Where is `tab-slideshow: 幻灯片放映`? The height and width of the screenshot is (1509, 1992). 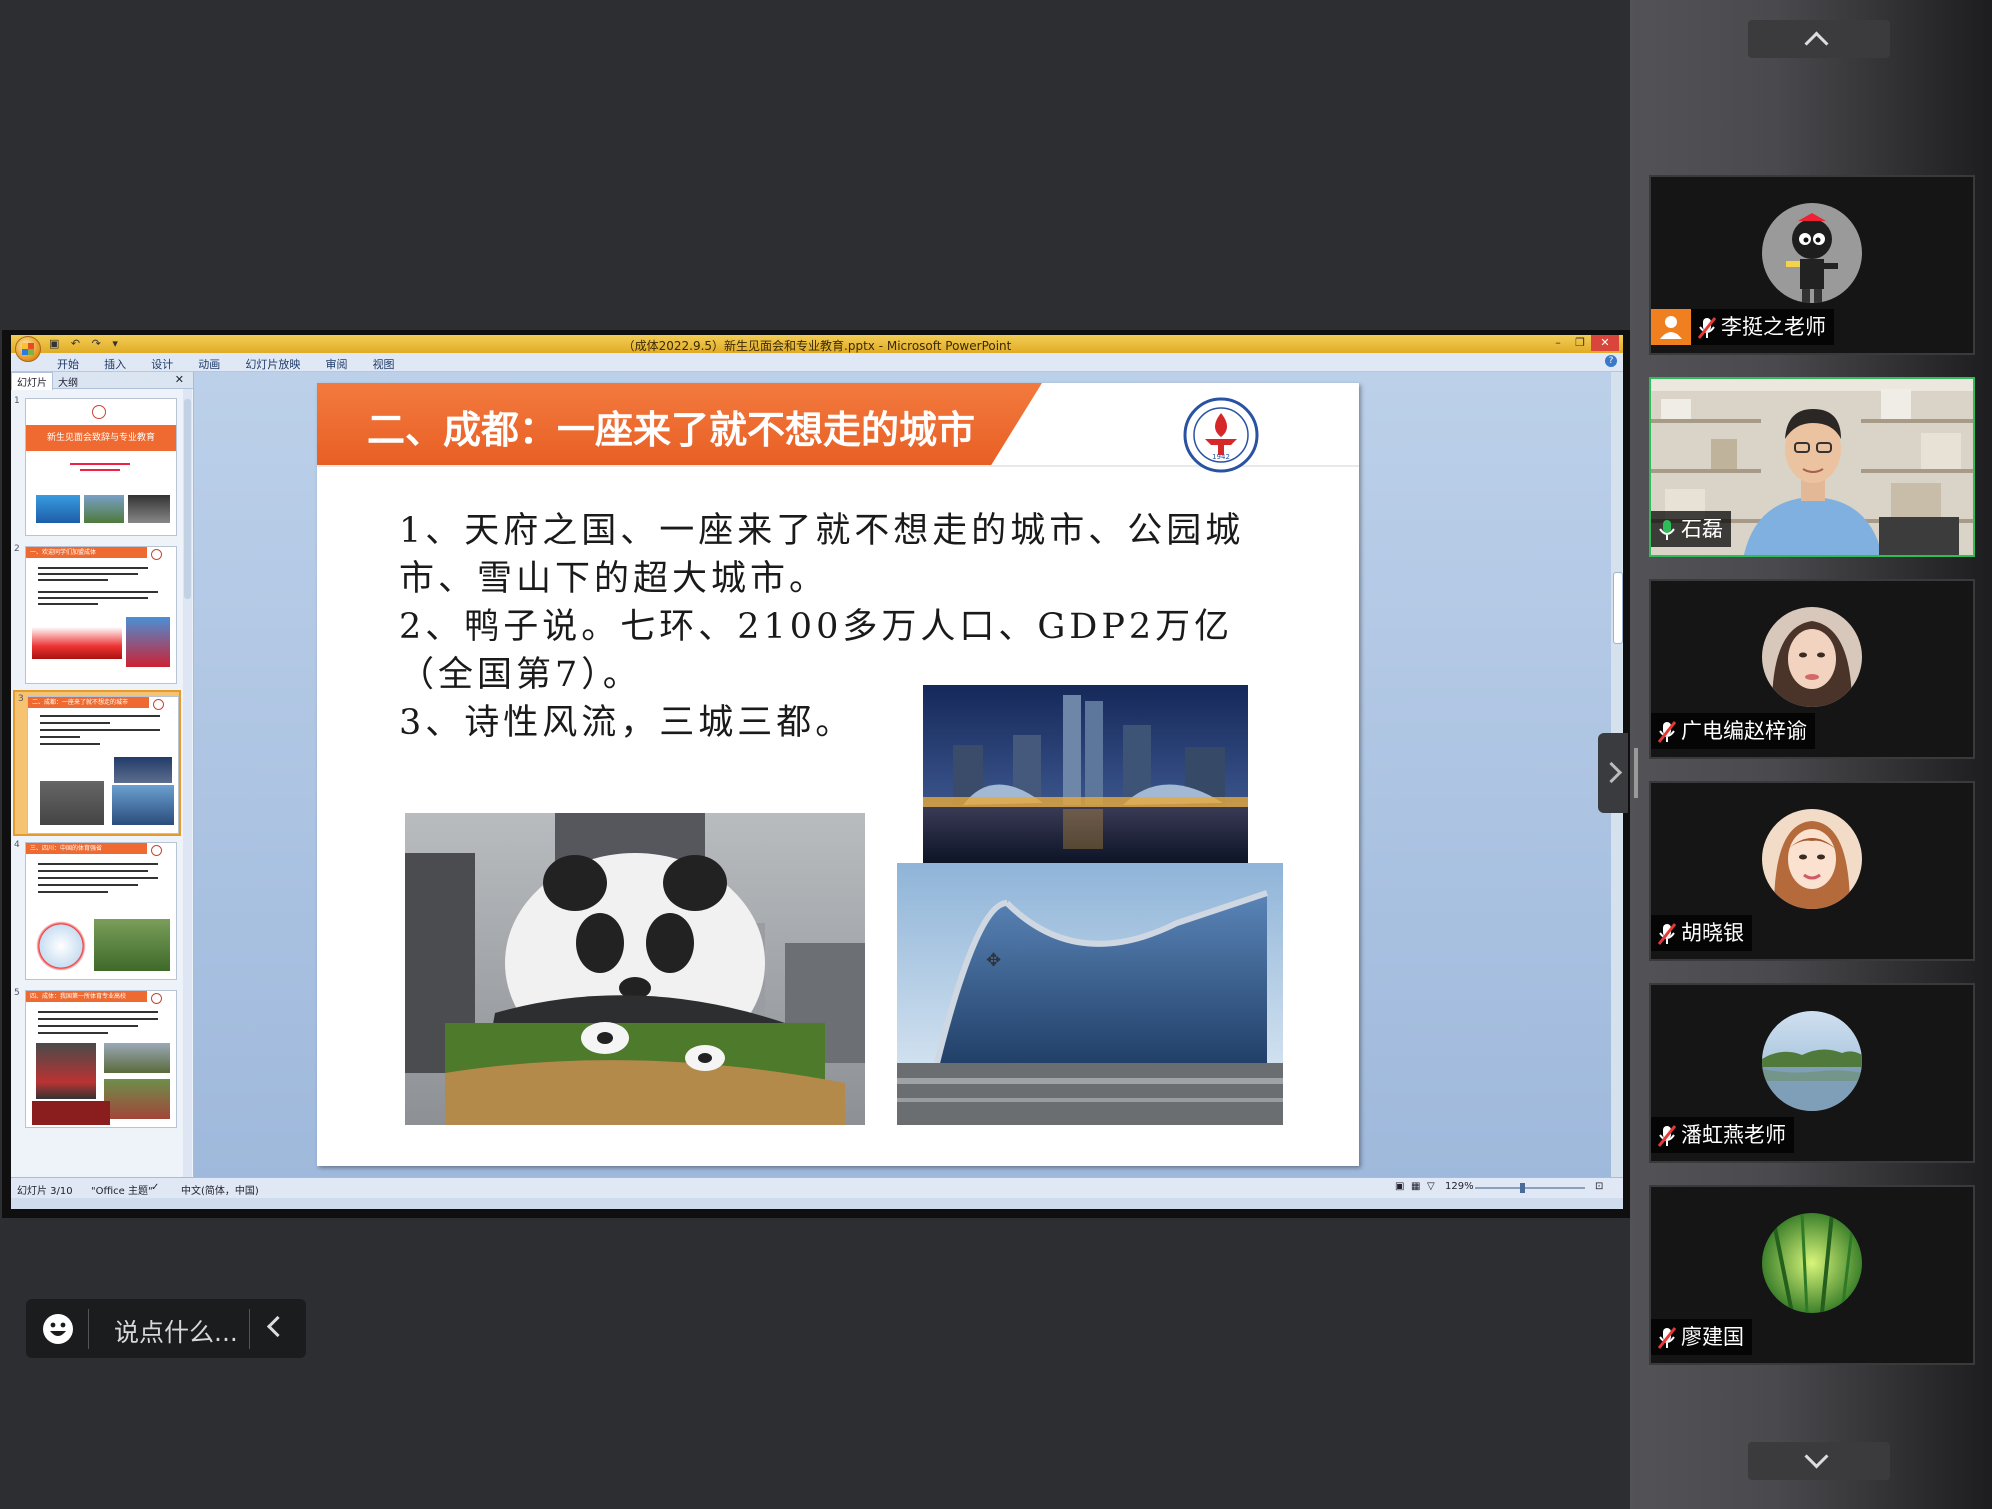 tab-slideshow: 幻灯片放映 is located at coordinates (272, 364).